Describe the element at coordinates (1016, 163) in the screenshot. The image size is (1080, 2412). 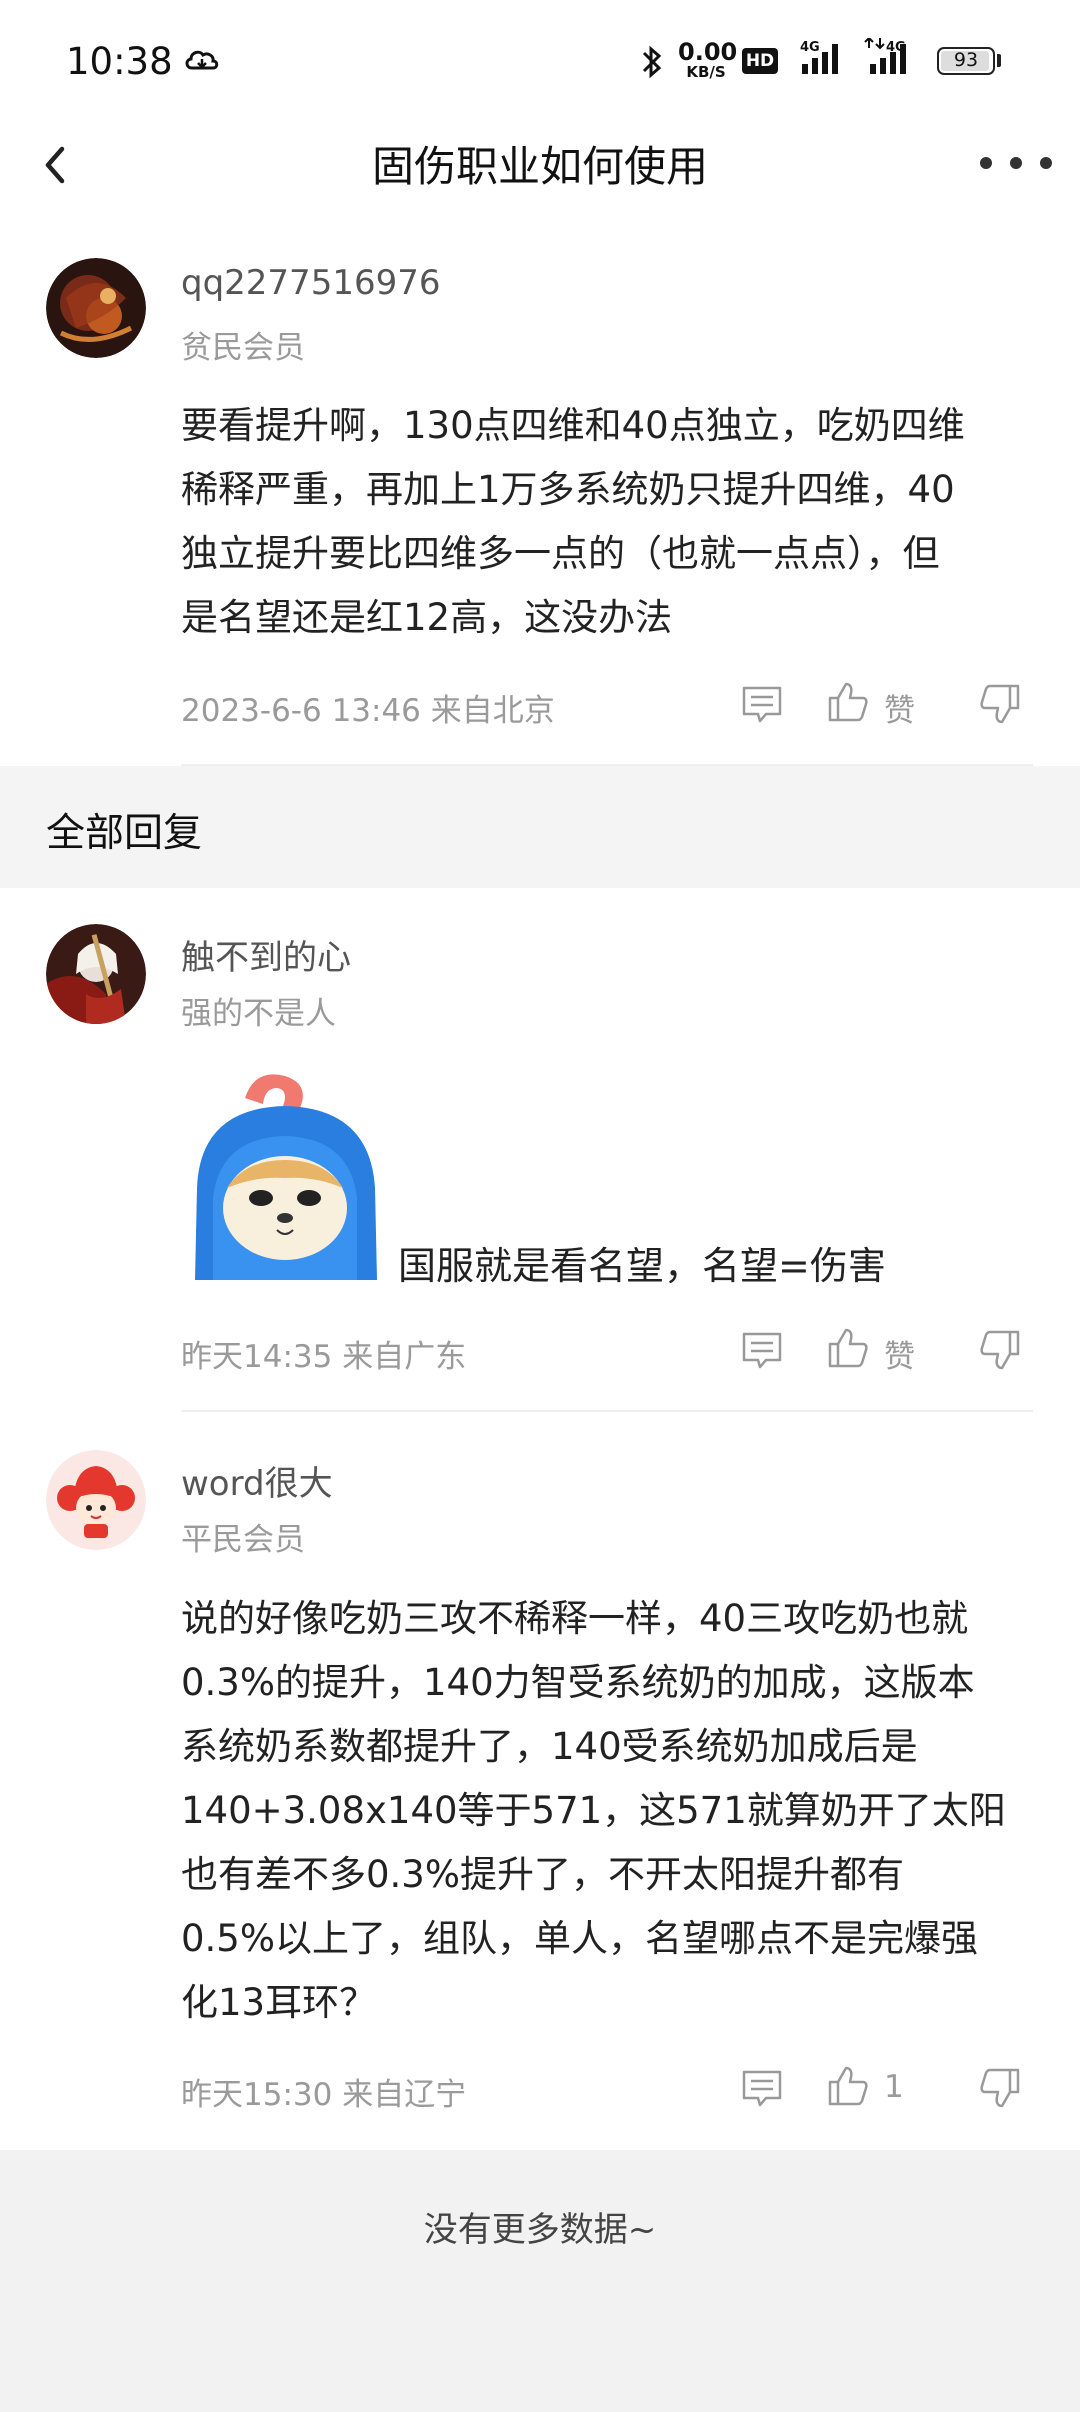
I see `more-options-icon` at that location.